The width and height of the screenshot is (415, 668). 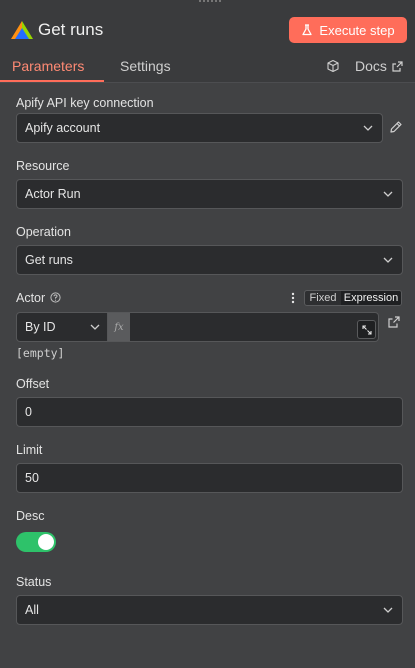 What do you see at coordinates (333, 66) in the screenshot?
I see `cube-icon` at bounding box center [333, 66].